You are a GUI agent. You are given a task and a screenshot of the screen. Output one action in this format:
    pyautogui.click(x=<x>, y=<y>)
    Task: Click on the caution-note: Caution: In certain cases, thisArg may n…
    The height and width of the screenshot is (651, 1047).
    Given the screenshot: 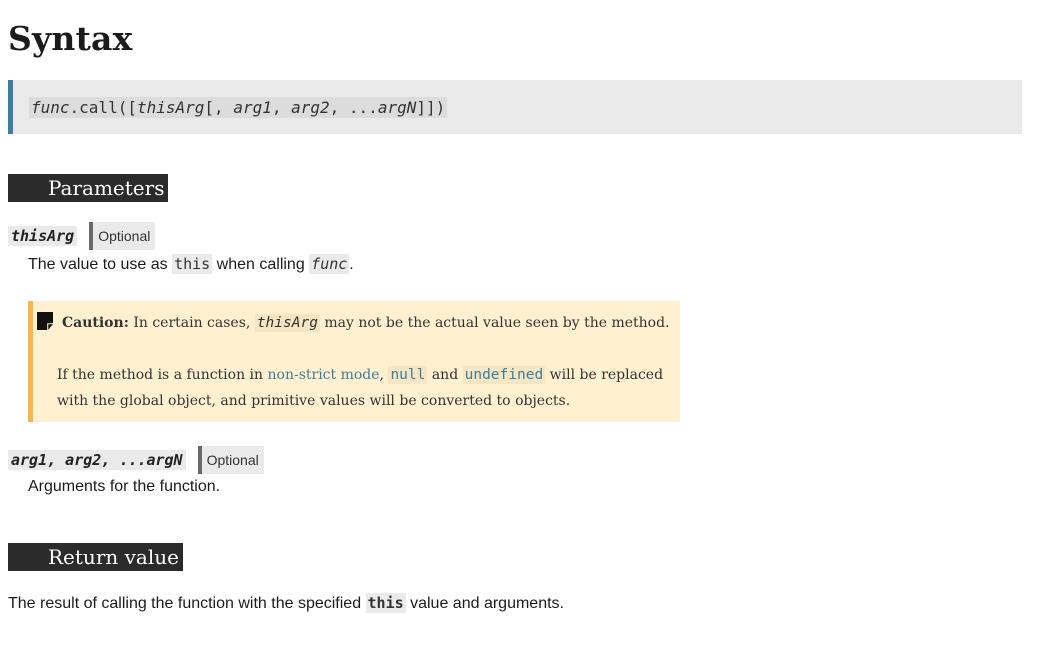 What is the action you would take?
    pyautogui.click(x=354, y=361)
    